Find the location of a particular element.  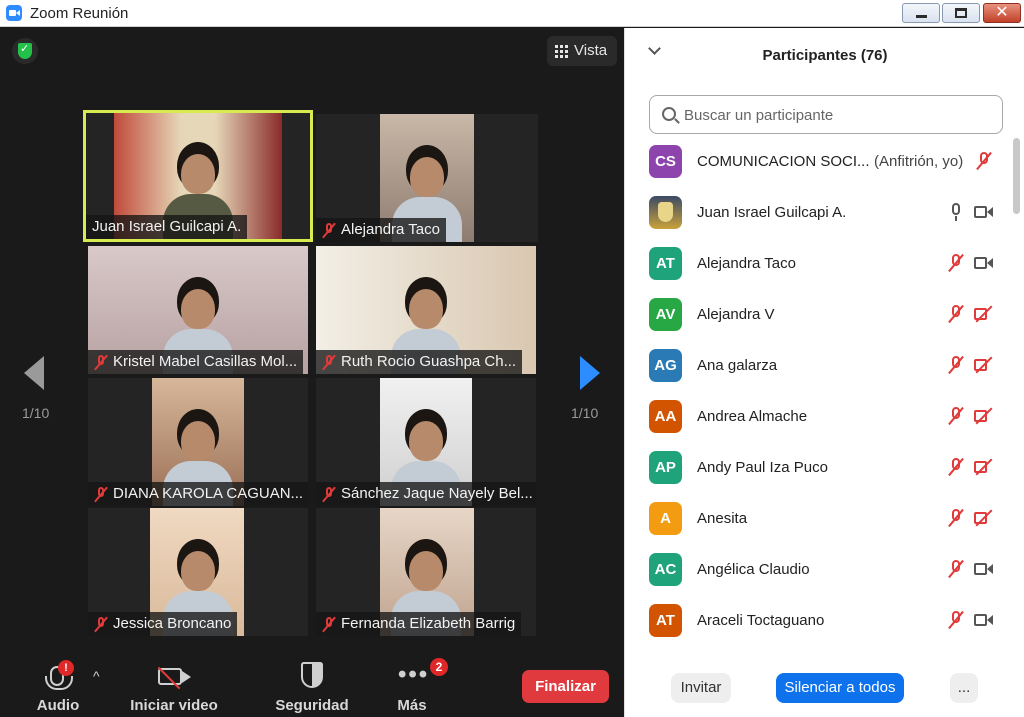

close-window-button: ✕ is located at coordinates (1002, 13).